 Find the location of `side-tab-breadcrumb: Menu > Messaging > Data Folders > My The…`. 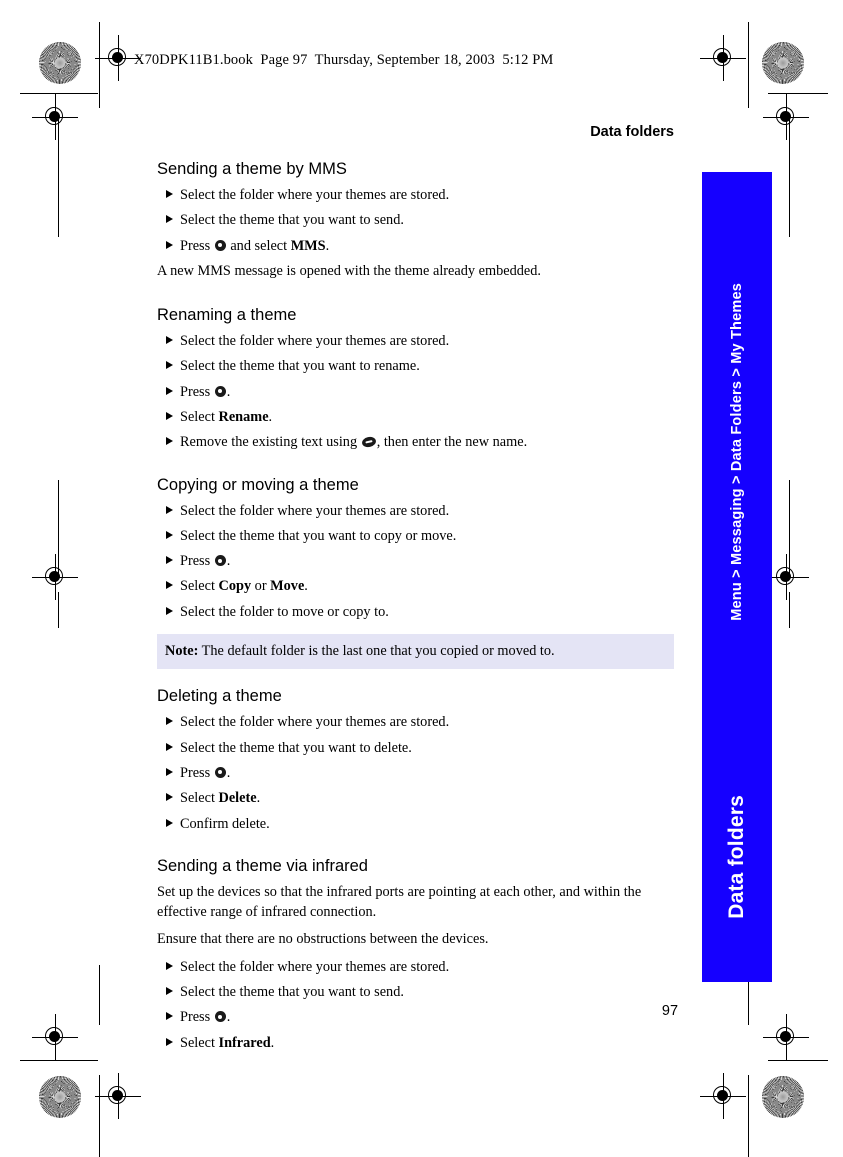

side-tab-breadcrumb: Menu > Messaging > Data Folders > My The… is located at coordinates (737, 452).